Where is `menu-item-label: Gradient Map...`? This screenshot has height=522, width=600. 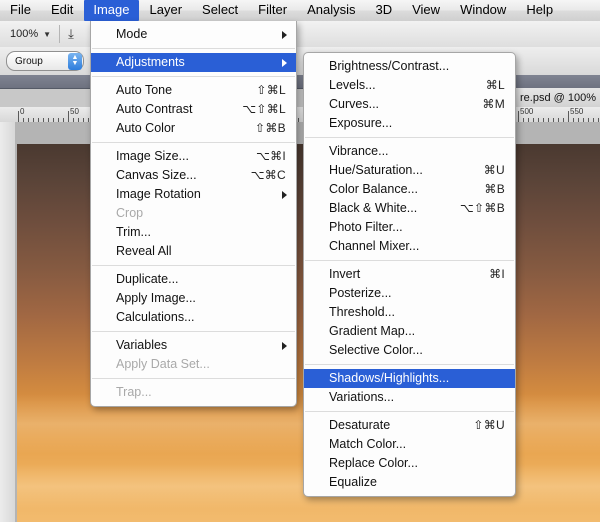
menu-item-label: Gradient Map... is located at coordinates (372, 331).